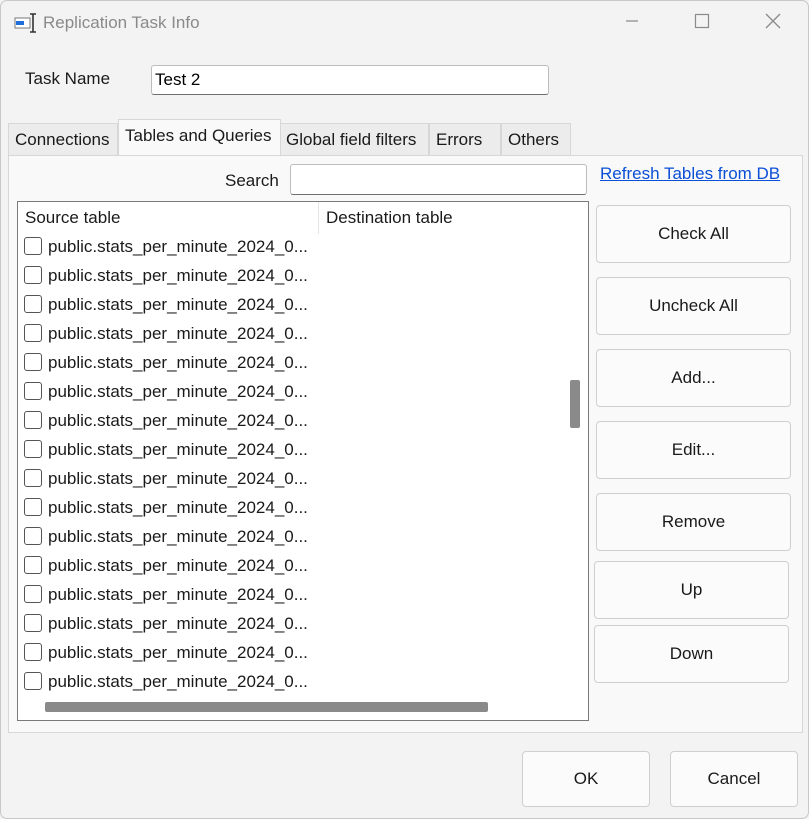 The height and width of the screenshot is (819, 809). What do you see at coordinates (575, 404) in the screenshot?
I see `vertical-scroll-thumb` at bounding box center [575, 404].